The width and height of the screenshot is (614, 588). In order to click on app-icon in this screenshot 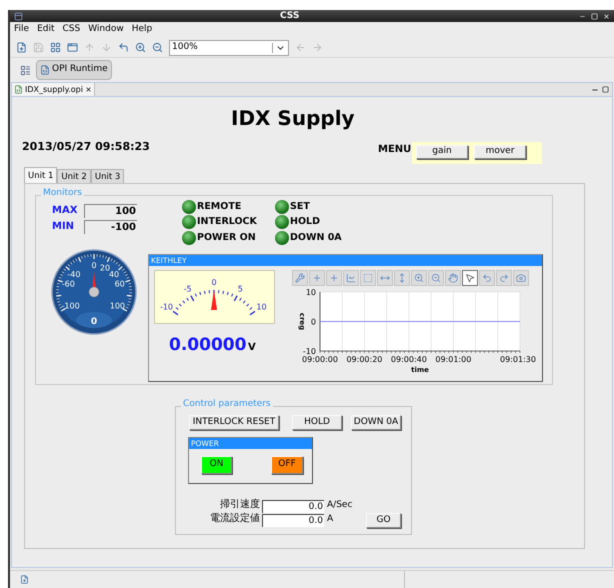, I will do `click(18, 16)`.